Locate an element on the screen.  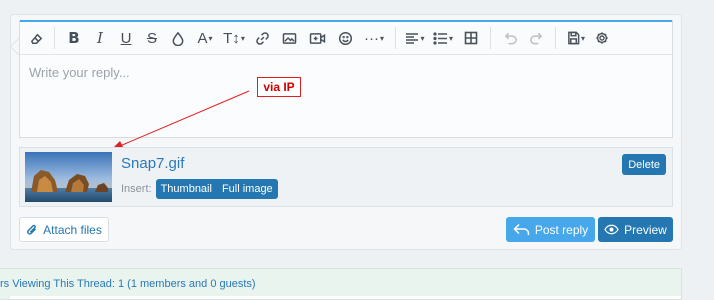
smilie-icon is located at coordinates (345, 38).